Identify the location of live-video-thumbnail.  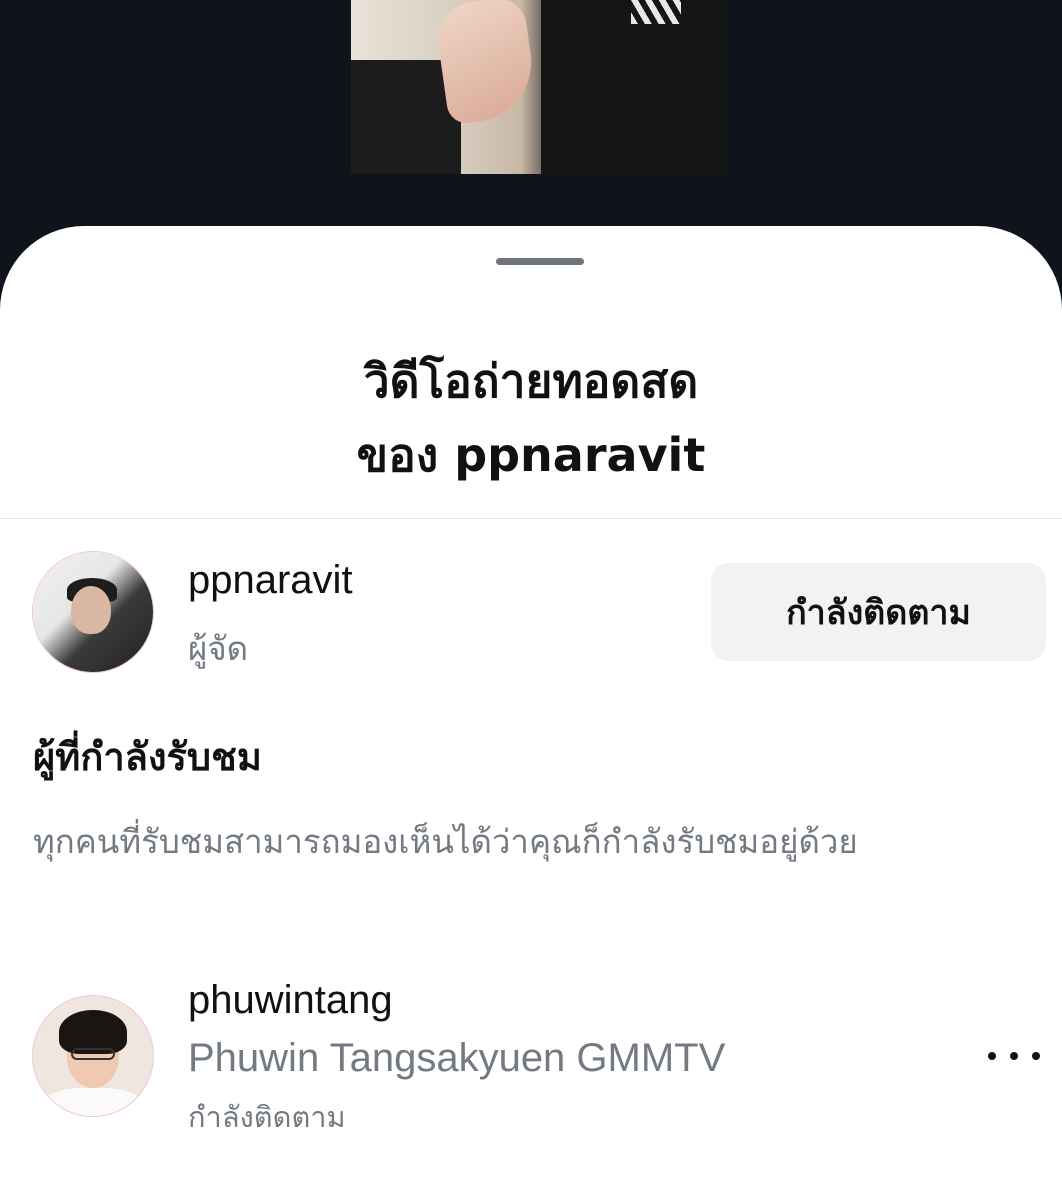
(540, 87).